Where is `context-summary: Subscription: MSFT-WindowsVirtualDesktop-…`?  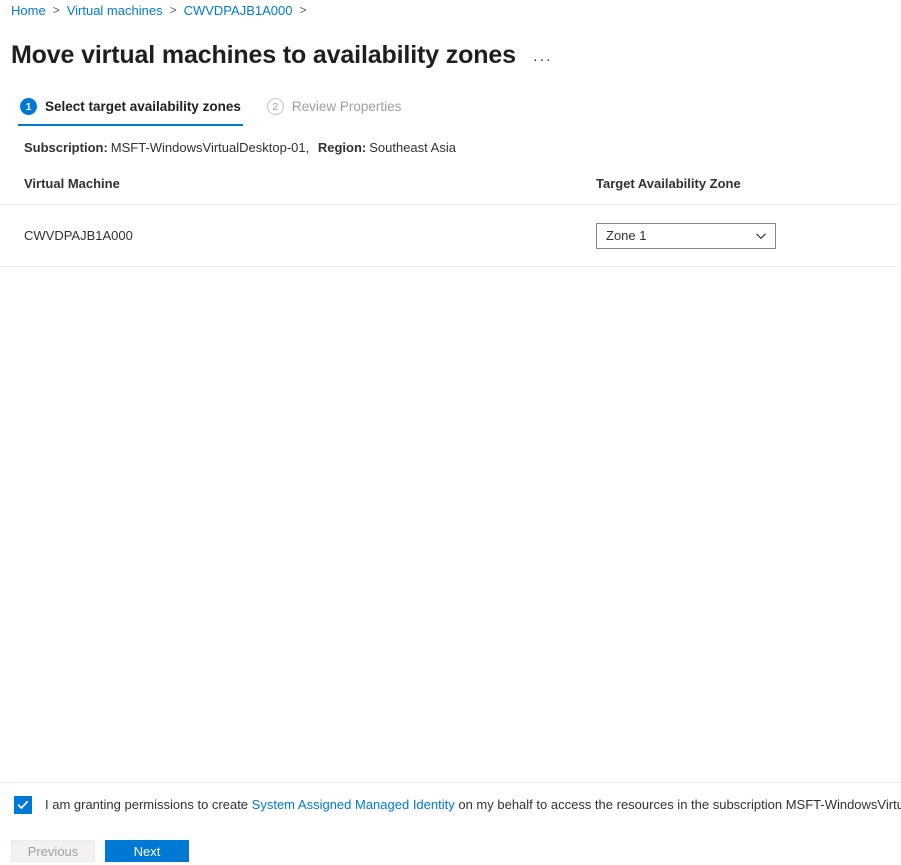
context-summary: Subscription: MSFT-WindowsVirtualDesktop-… is located at coordinates (240, 147).